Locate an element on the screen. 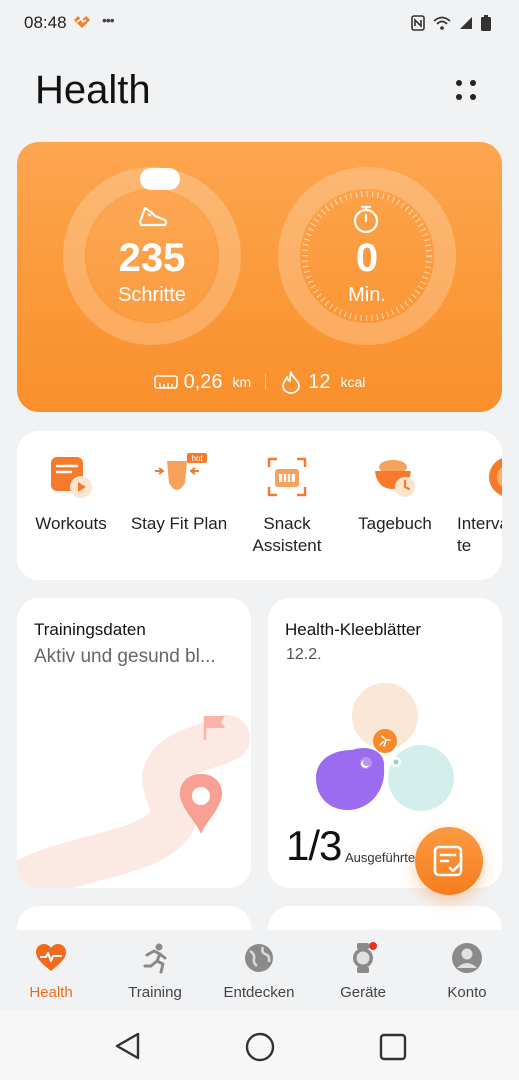 The width and height of the screenshot is (519, 1080). record-fab-button is located at coordinates (449, 861).